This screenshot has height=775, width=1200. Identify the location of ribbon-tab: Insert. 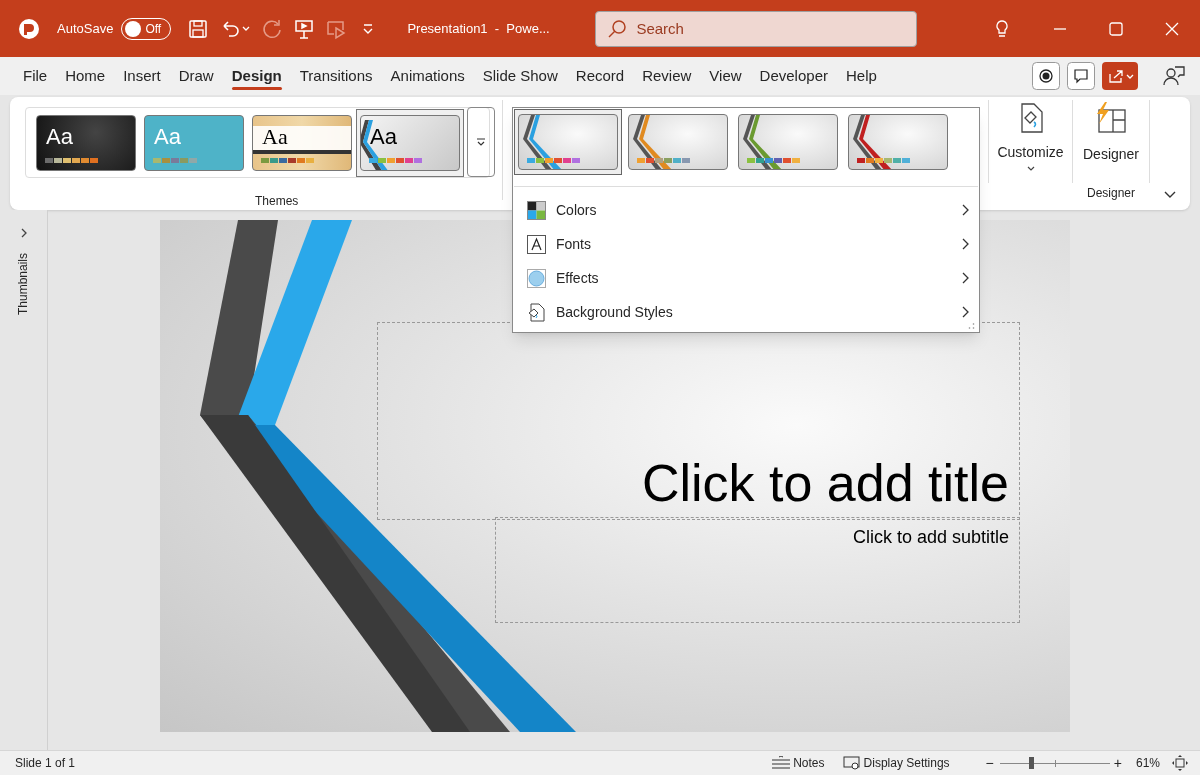
(142, 76).